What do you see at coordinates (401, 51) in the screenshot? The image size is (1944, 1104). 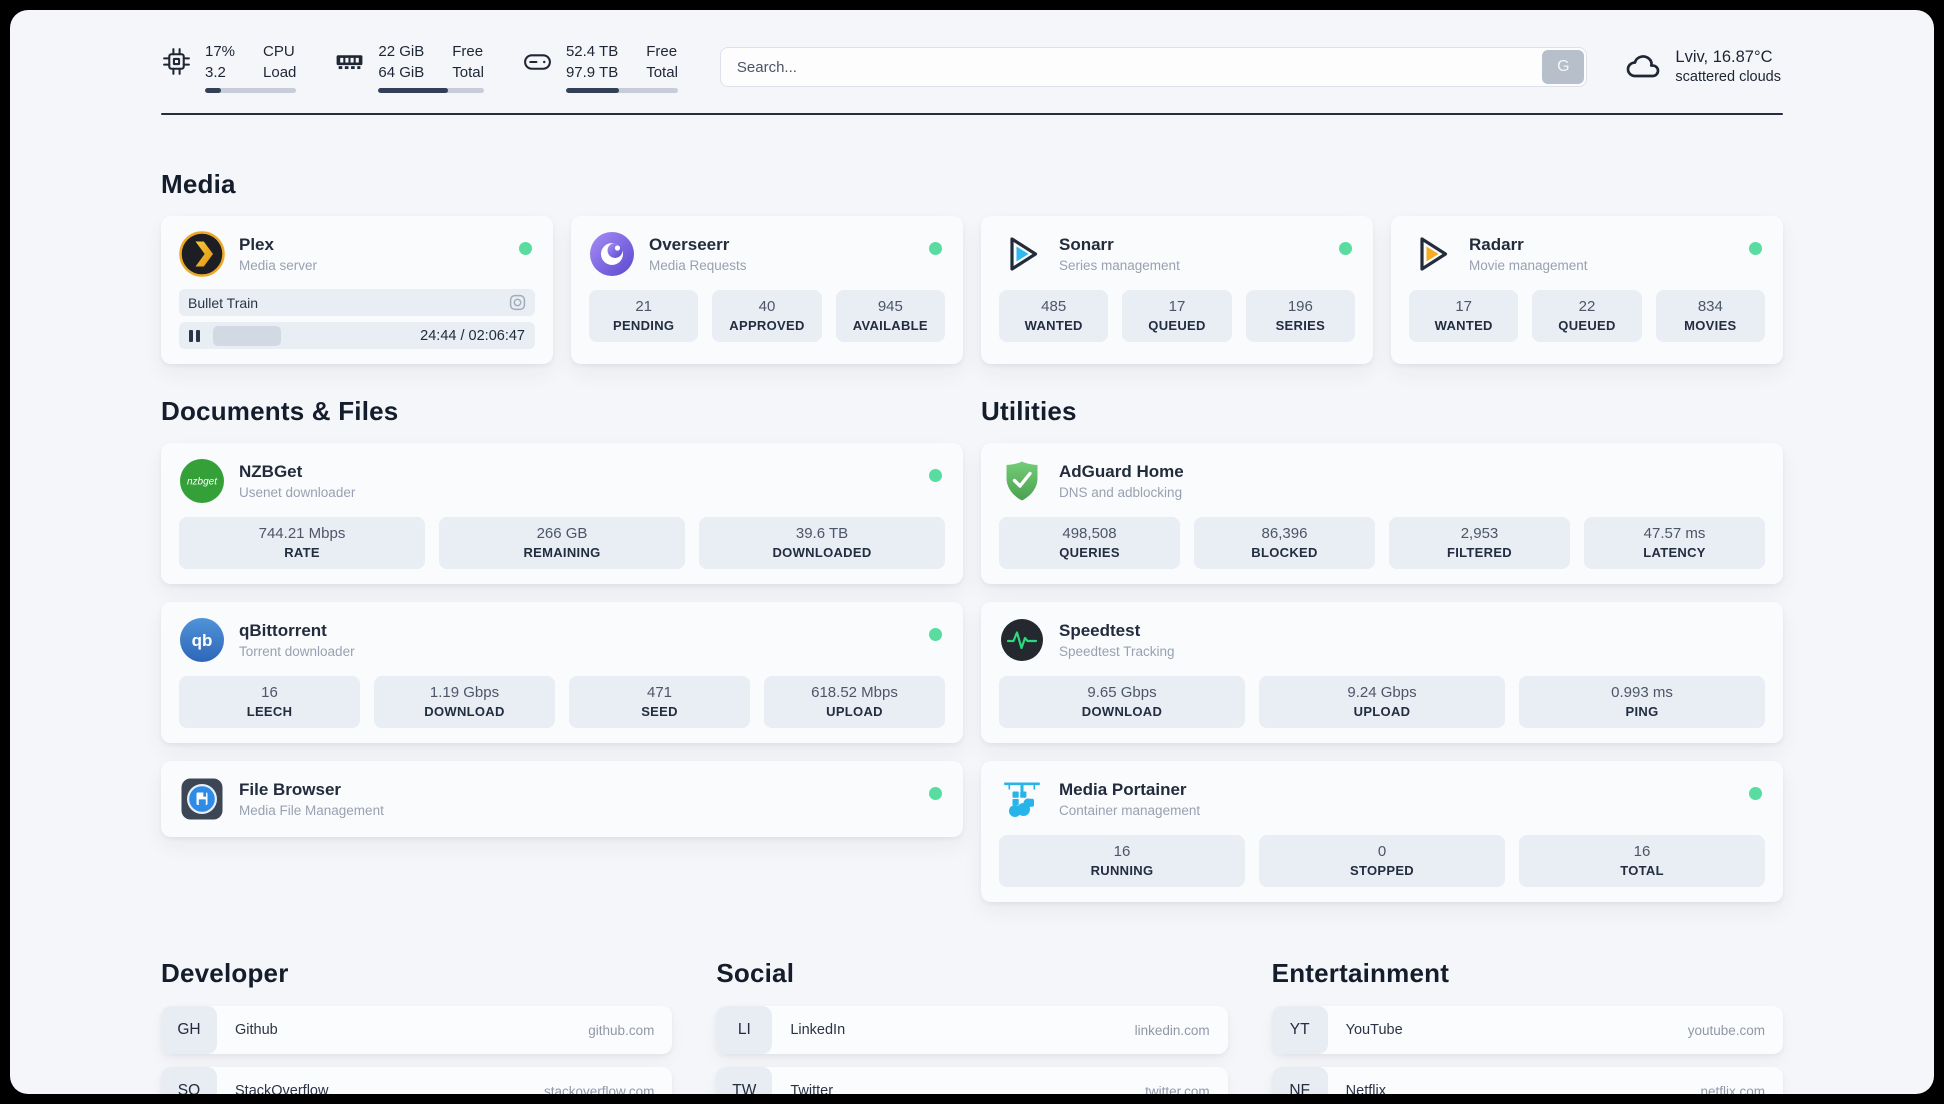 I see `ram-free-value: 22 GiB` at bounding box center [401, 51].